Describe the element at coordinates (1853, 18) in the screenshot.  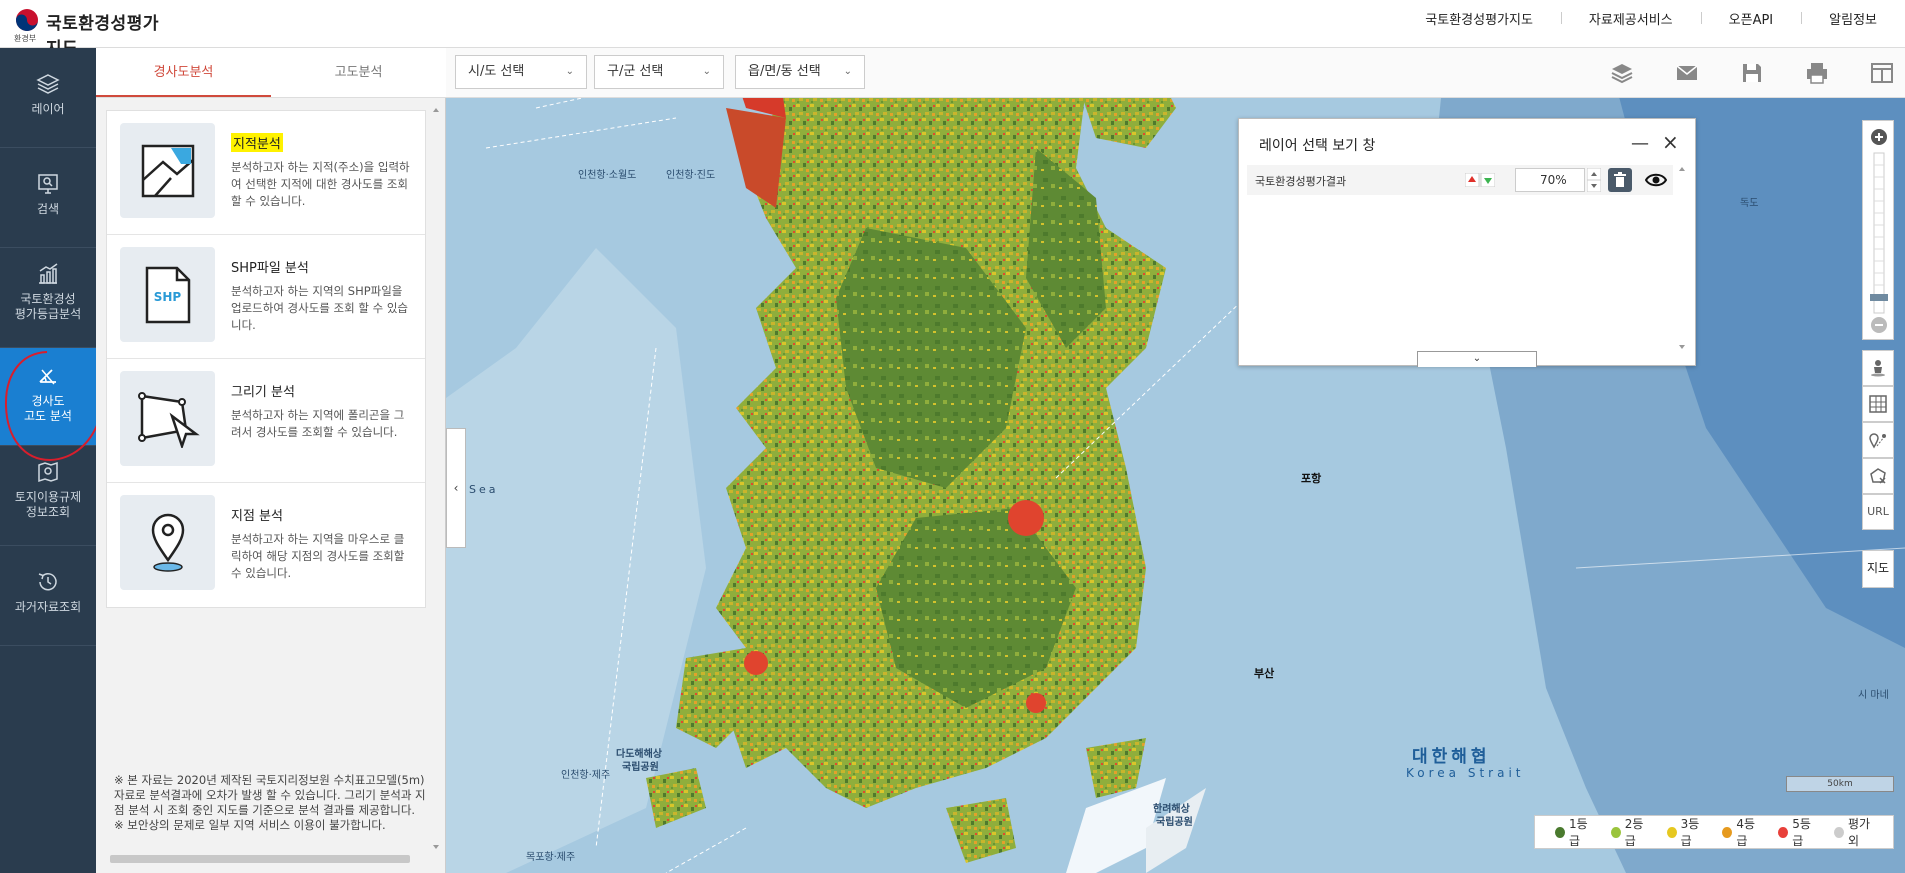
I see `topnav-notice: 알림정보` at that location.